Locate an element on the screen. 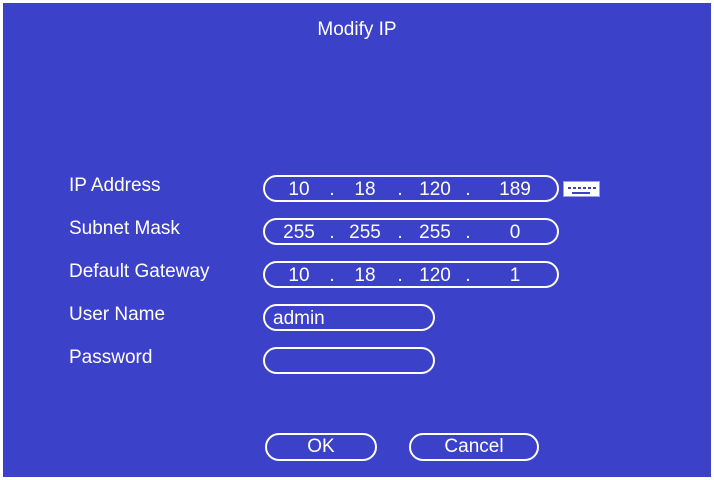  dialog-title: Modify IP is located at coordinates (357, 29).